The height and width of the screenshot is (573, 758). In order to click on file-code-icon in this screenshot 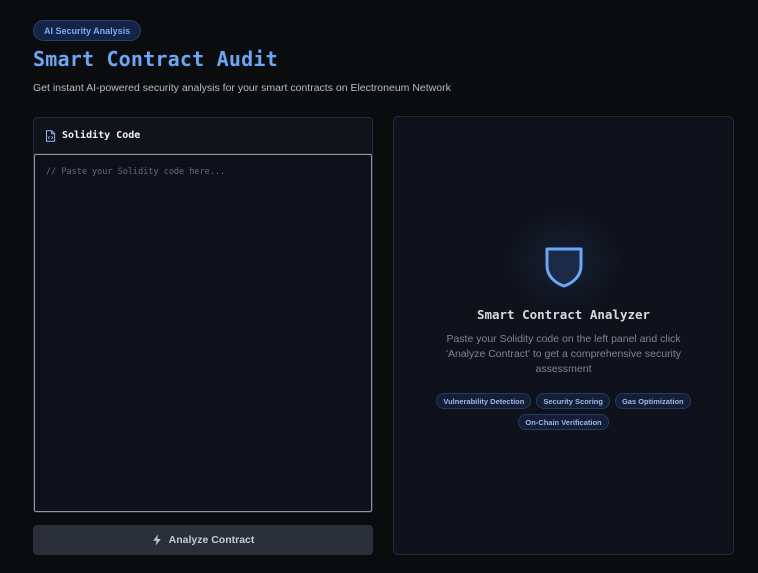, I will do `click(50, 135)`.